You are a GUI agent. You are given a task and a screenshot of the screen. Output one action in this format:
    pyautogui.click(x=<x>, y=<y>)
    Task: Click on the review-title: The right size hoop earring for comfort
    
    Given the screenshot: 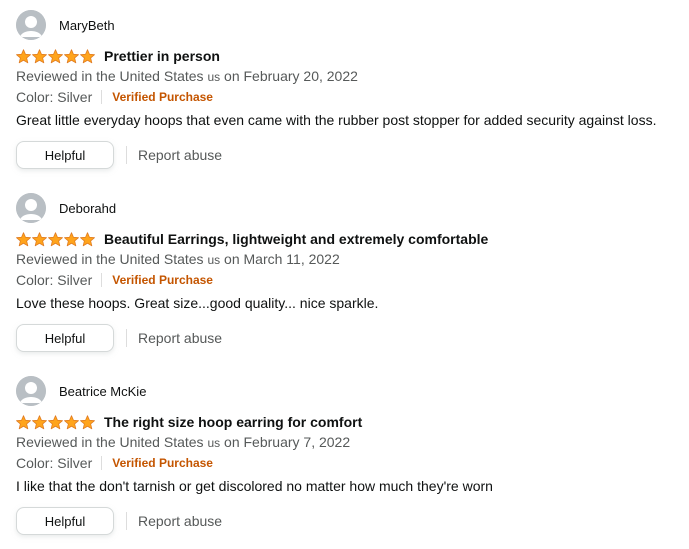 What is the action you would take?
    pyautogui.click(x=233, y=422)
    